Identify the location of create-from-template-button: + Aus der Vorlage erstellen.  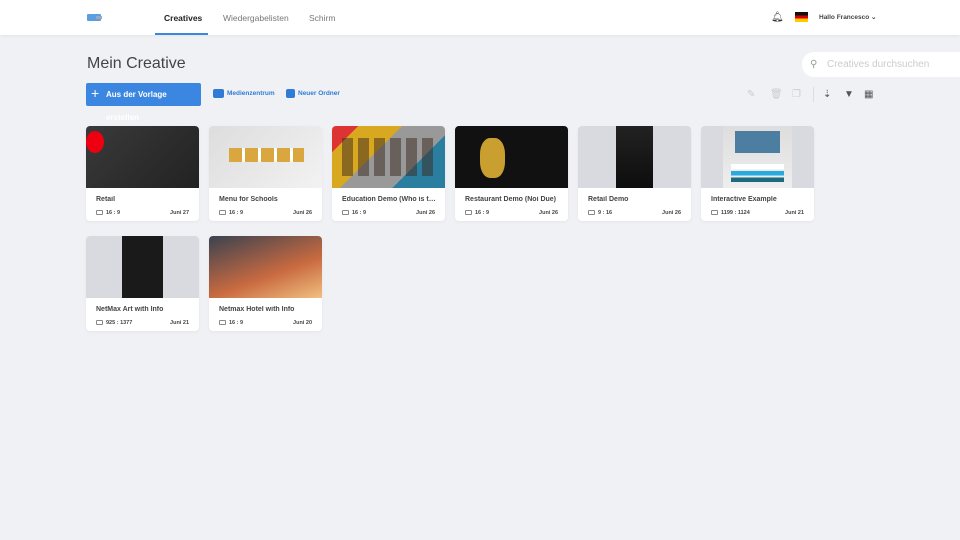
(143, 102).